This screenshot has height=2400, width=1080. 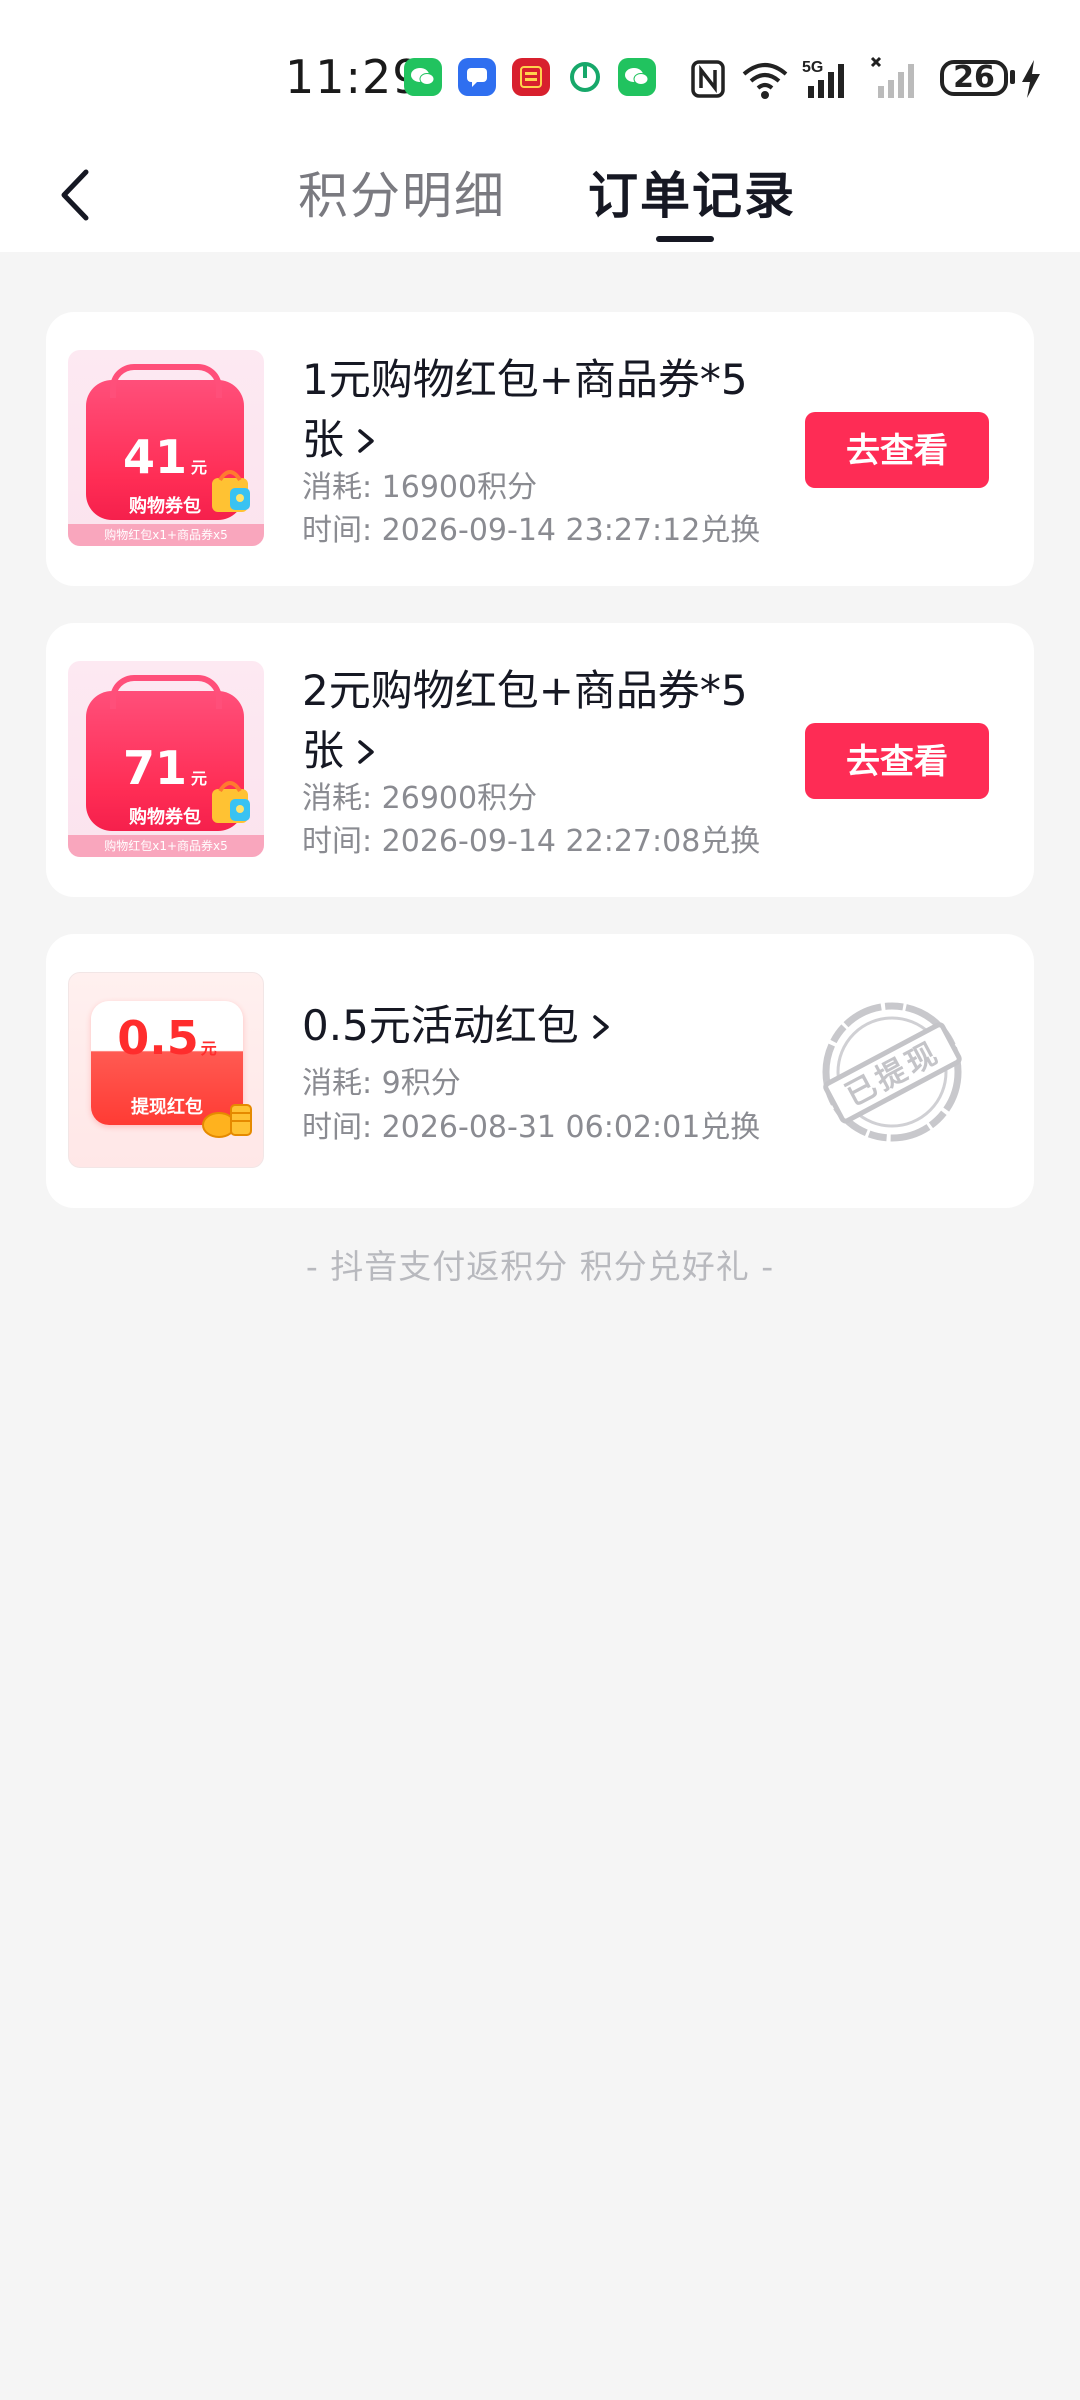 I want to click on order-title: 1元购物红包+商品券*5张, so click(x=532, y=411).